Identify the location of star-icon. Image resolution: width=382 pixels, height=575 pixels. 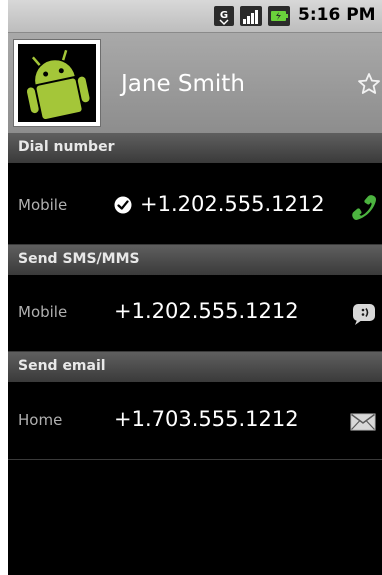
(369, 84).